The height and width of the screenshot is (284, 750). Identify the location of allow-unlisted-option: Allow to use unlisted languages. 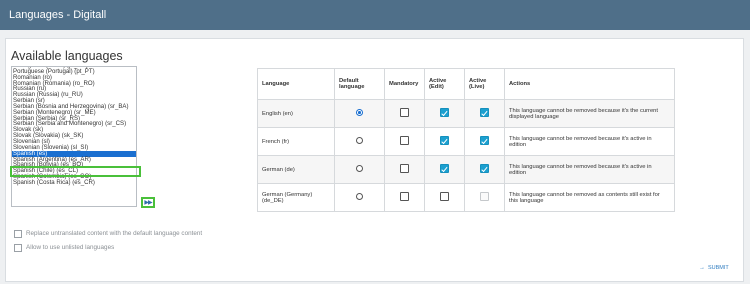
(64, 247).